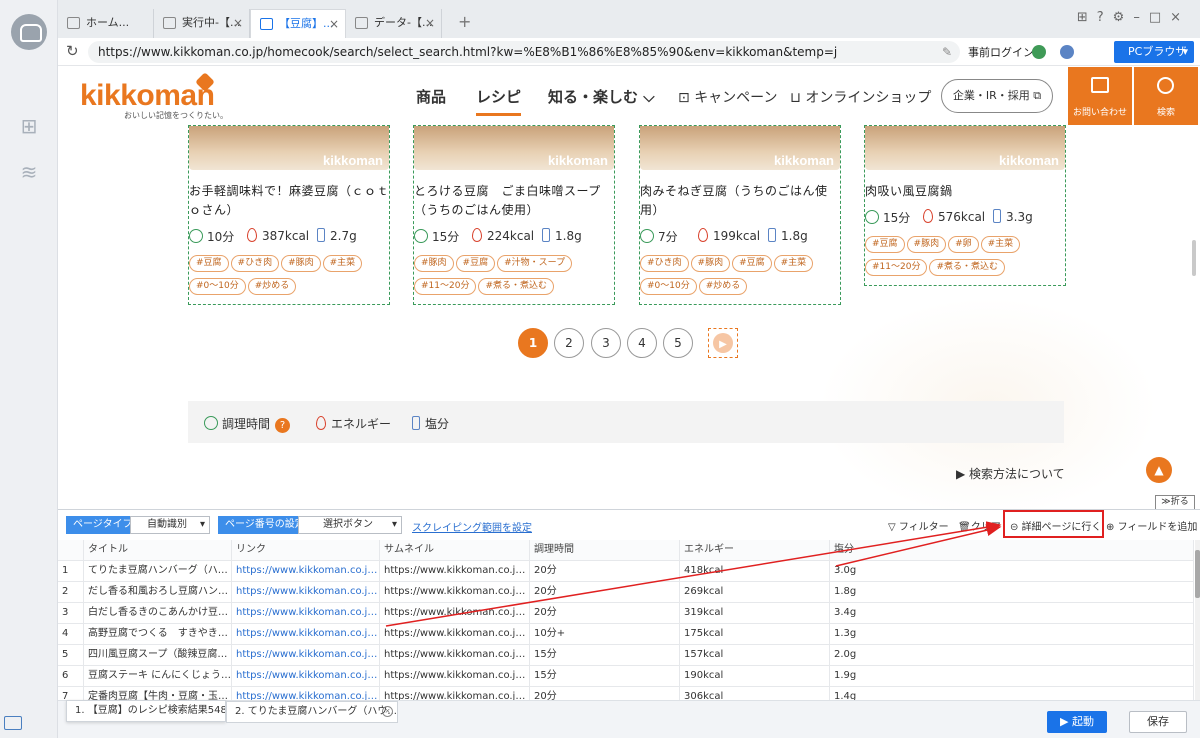 The width and height of the screenshot is (1200, 738). What do you see at coordinates (728, 97) in the screenshot?
I see `nav-campaign: ⊡ キャンペーン` at bounding box center [728, 97].